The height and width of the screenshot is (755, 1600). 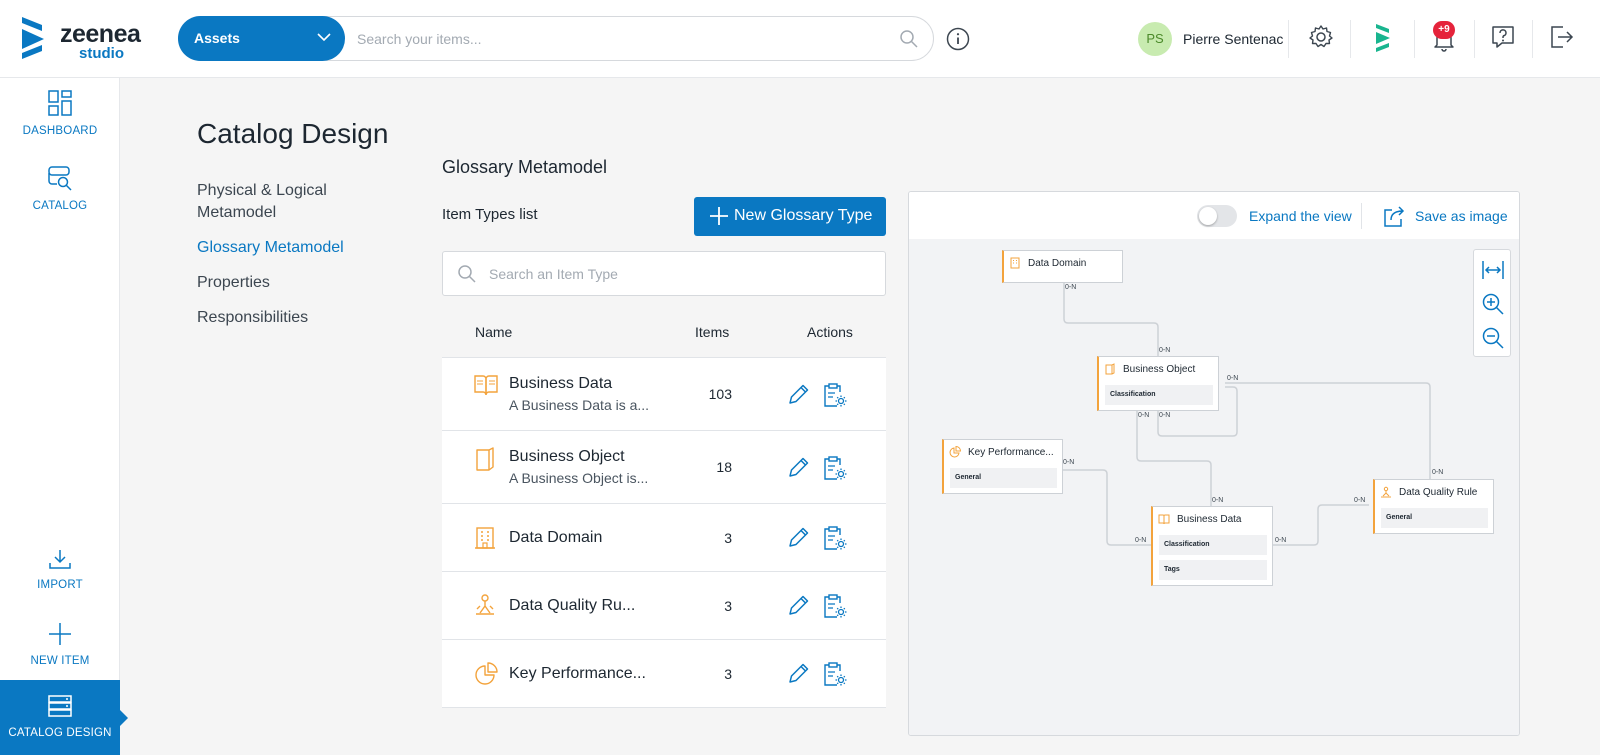 What do you see at coordinates (217, 38) in the screenshot?
I see `search-scope-label: Assets` at bounding box center [217, 38].